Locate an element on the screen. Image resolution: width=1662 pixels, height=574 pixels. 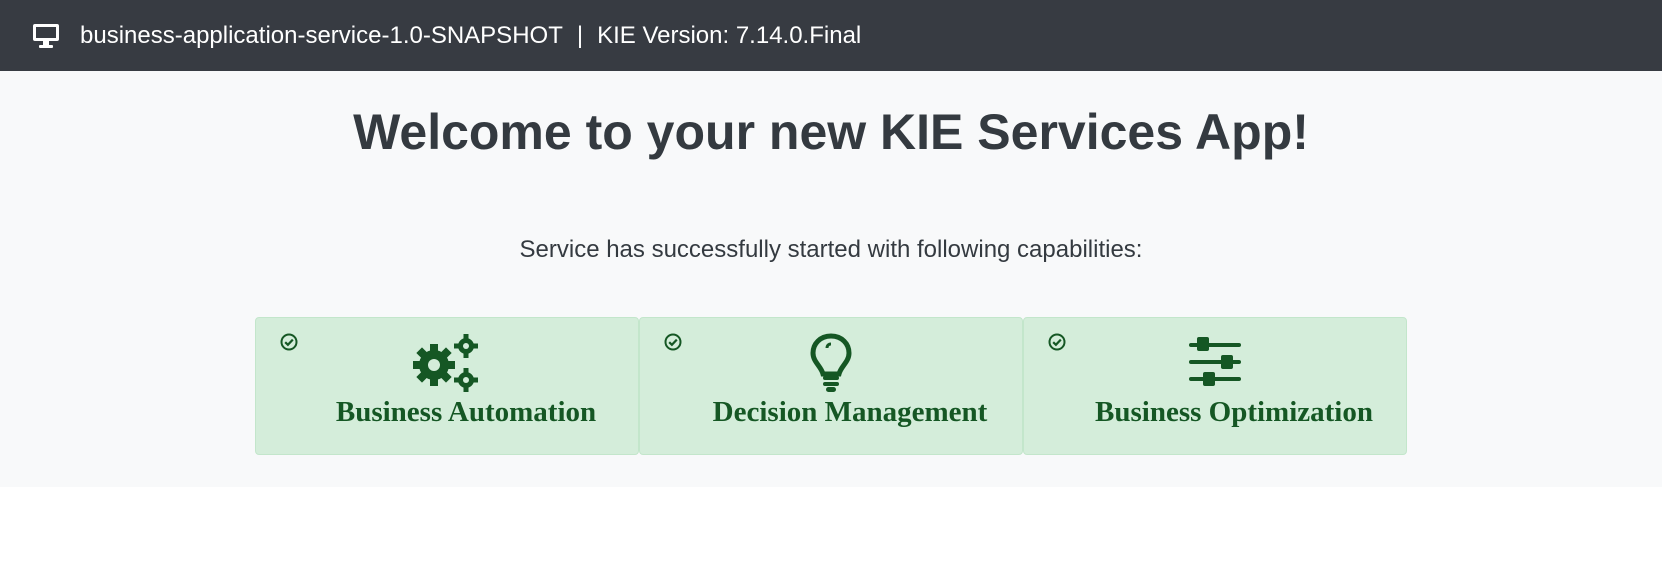
capability-label: Decision Management is located at coordinates (850, 412).